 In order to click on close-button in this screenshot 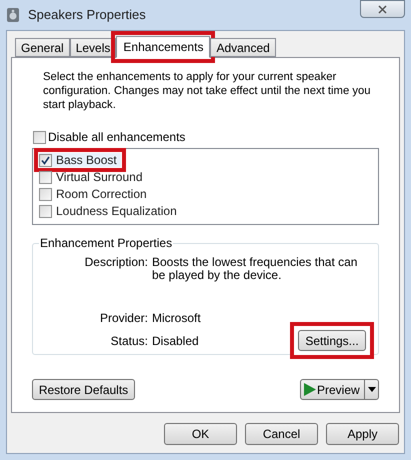, I will do `click(382, 9)`.